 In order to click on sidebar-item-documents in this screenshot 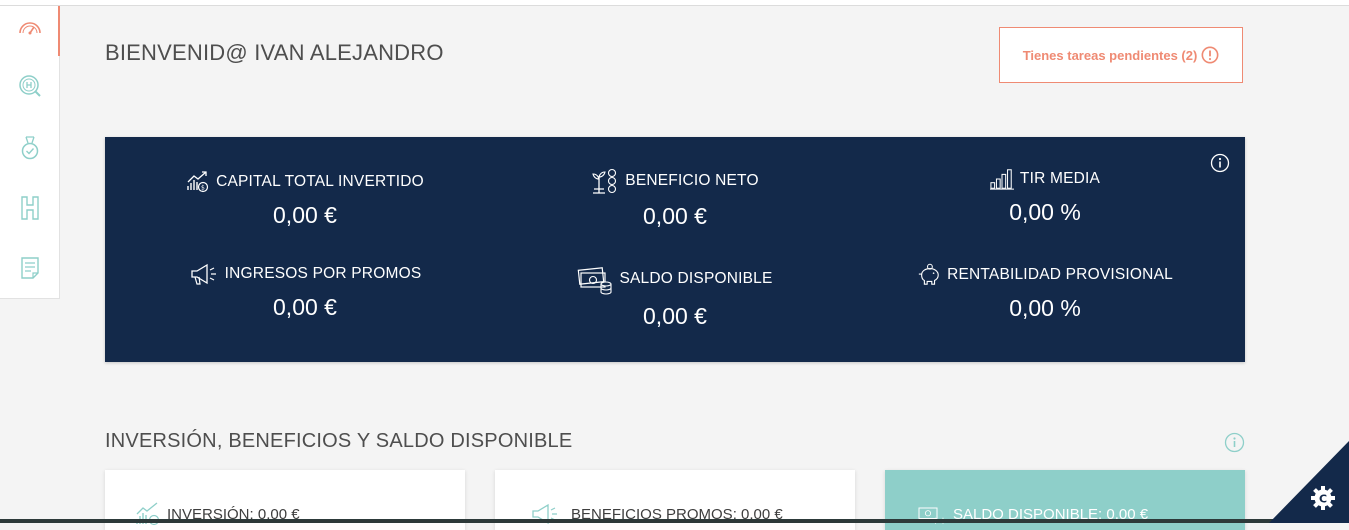, I will do `click(30, 268)`.